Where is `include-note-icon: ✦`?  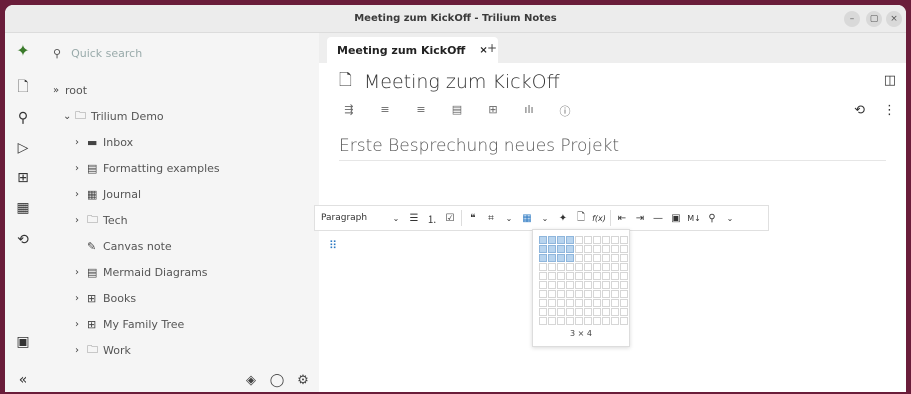
include-note-icon: ✦ is located at coordinates (563, 218).